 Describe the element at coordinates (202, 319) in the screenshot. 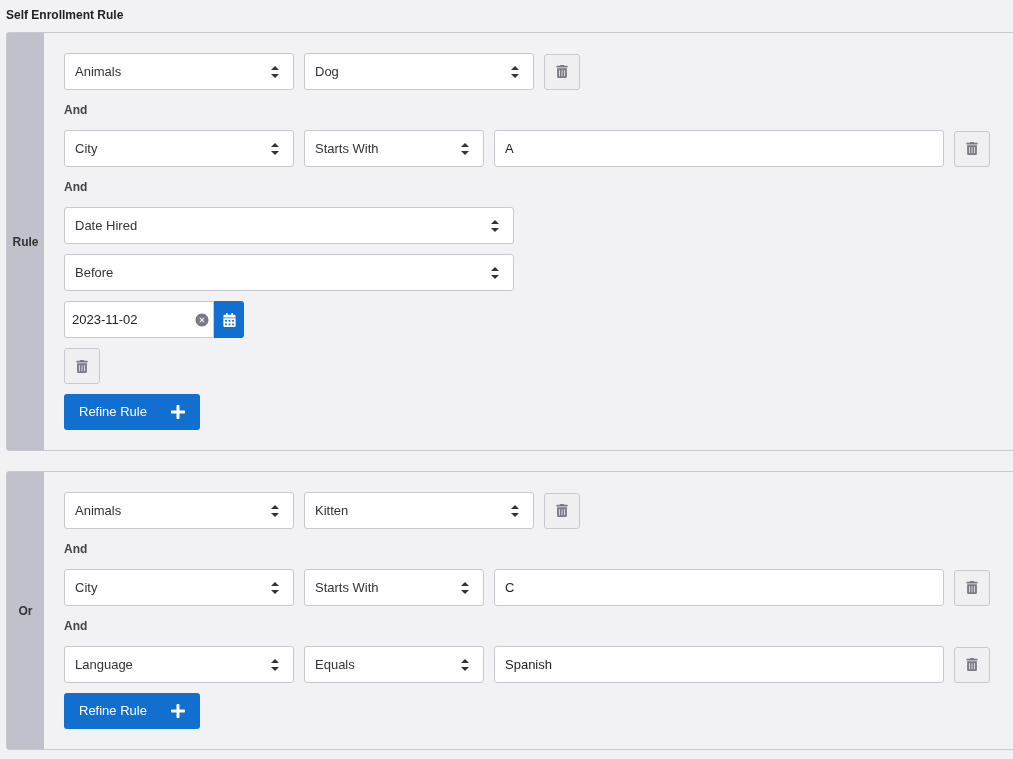

I see `clear-icon` at that location.